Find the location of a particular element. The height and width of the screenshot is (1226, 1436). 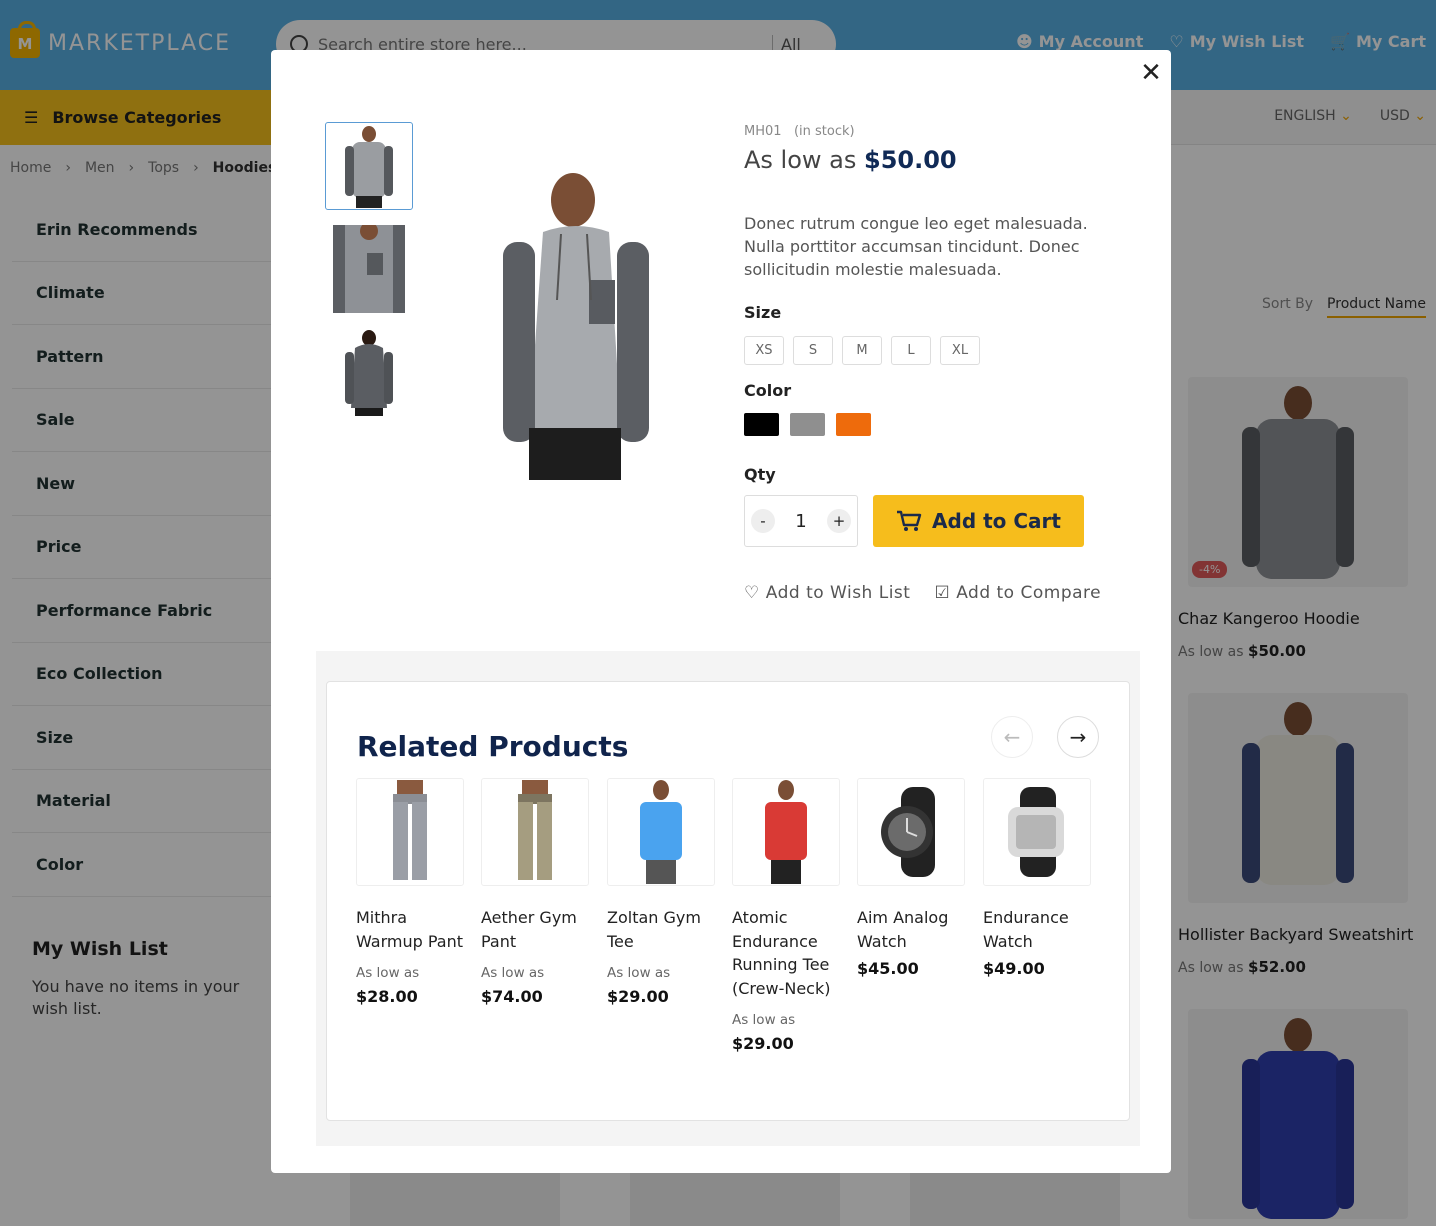

size-option-s: S is located at coordinates (813, 350).